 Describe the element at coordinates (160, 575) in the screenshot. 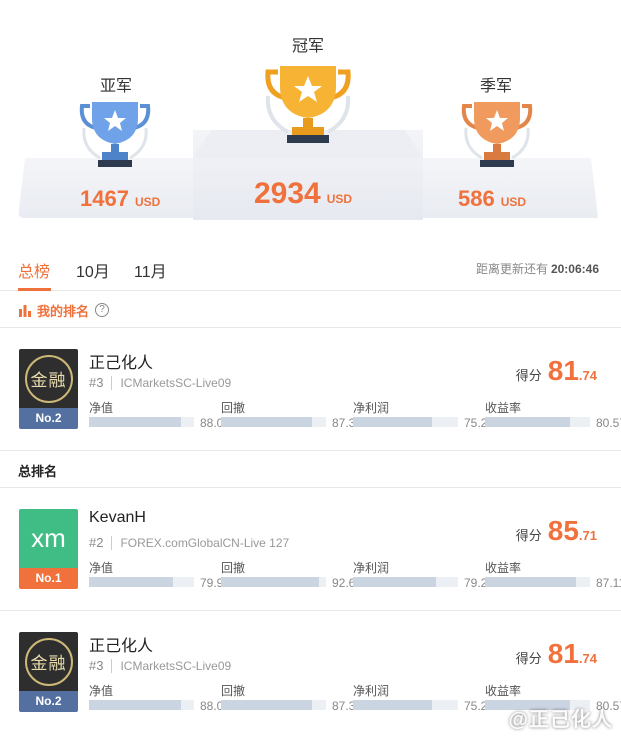

I see `metric-net-value: 净值 79.98` at that location.